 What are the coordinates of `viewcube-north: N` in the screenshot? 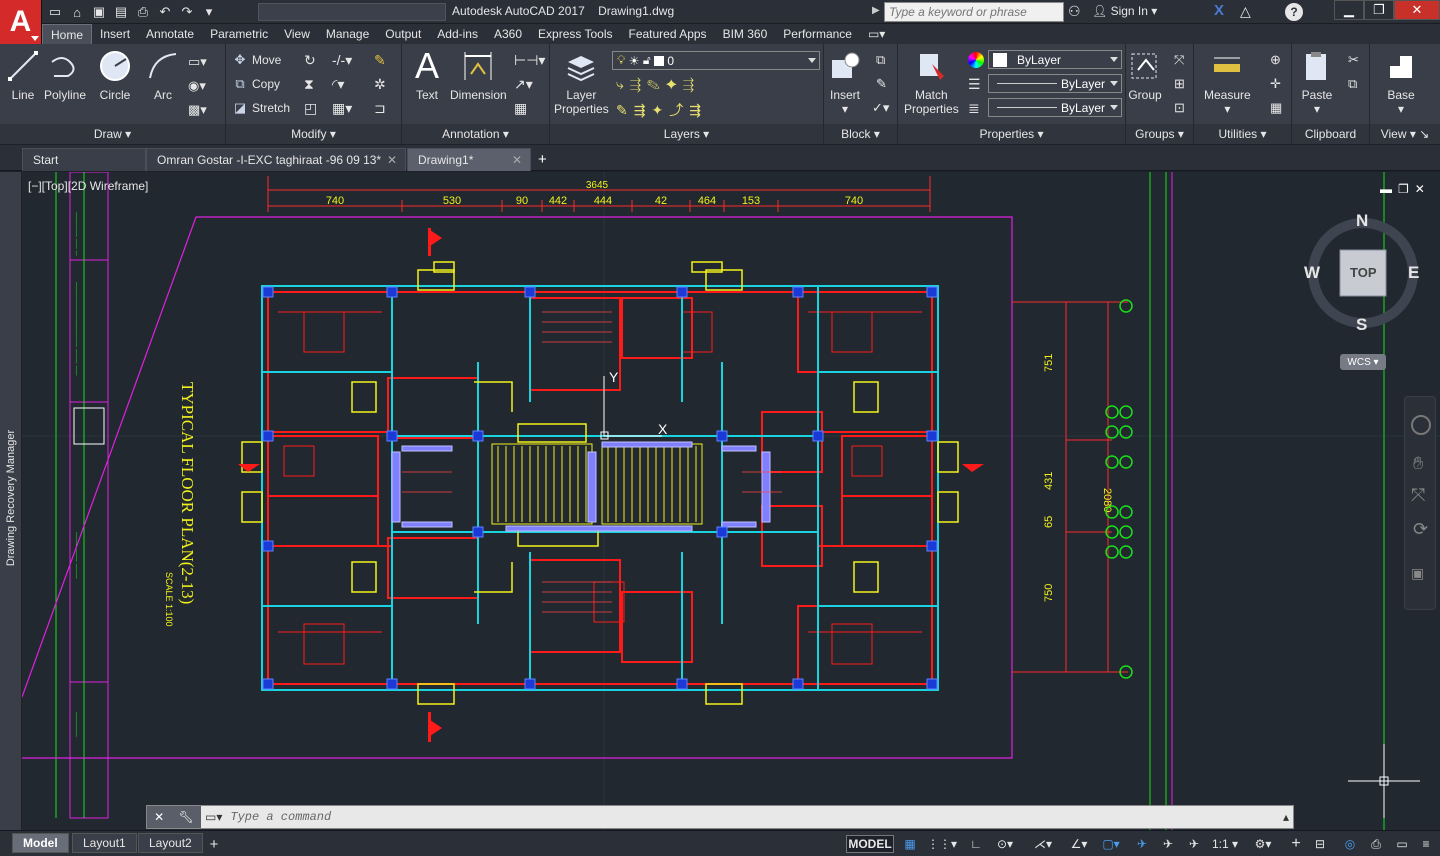 It's located at (1362, 221).